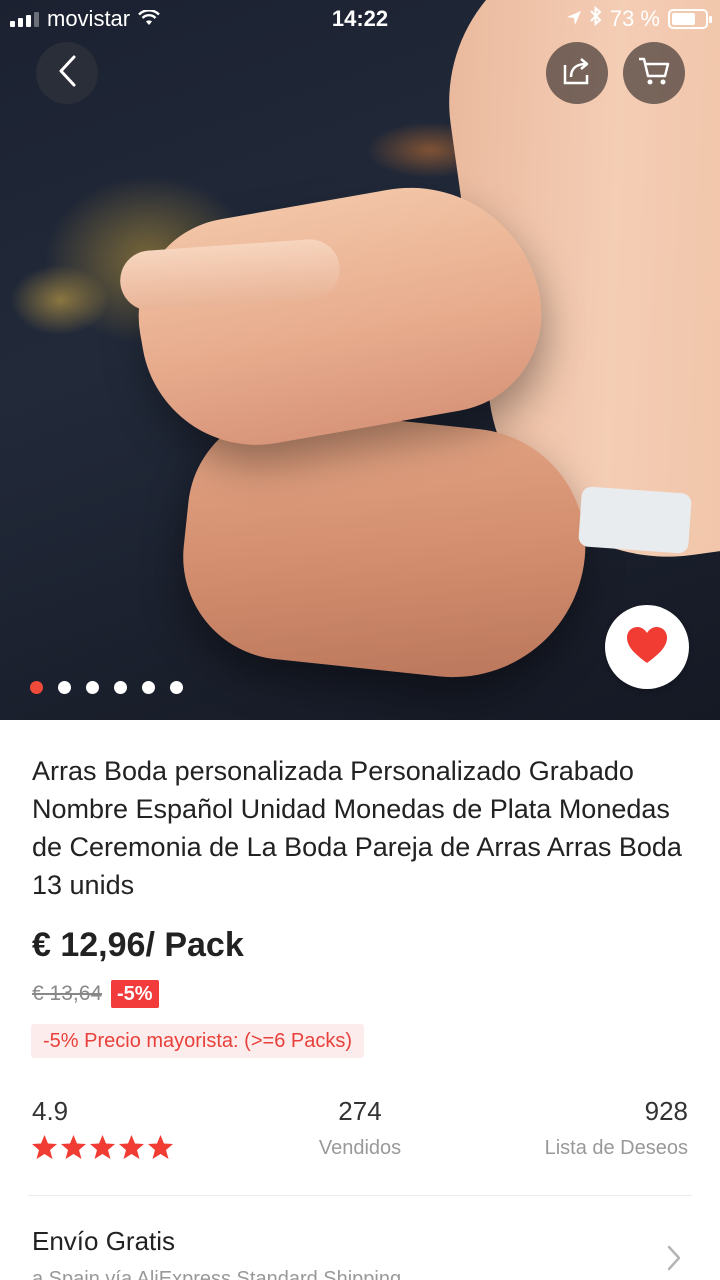 Image resolution: width=720 pixels, height=1280 pixels. I want to click on photo-cuff, so click(635, 520).